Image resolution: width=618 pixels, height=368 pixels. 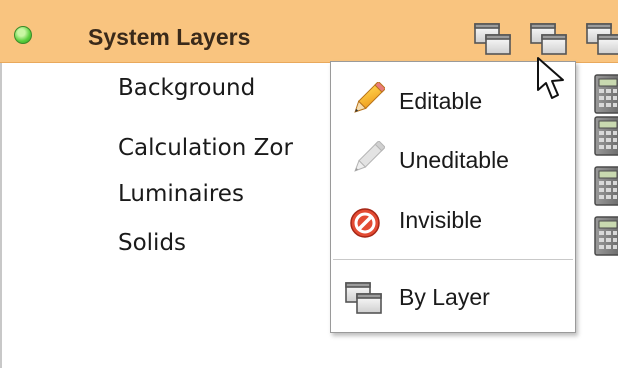 What do you see at coordinates (441, 101) in the screenshot?
I see `menu-item-label: Editable` at bounding box center [441, 101].